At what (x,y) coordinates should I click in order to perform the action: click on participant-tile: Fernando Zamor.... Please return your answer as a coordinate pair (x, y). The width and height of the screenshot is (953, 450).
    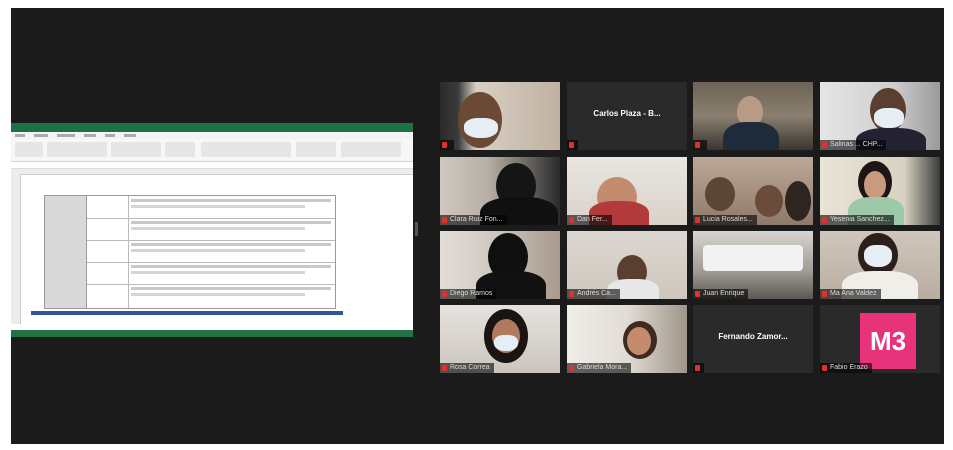
    Looking at the image, I should click on (753, 339).